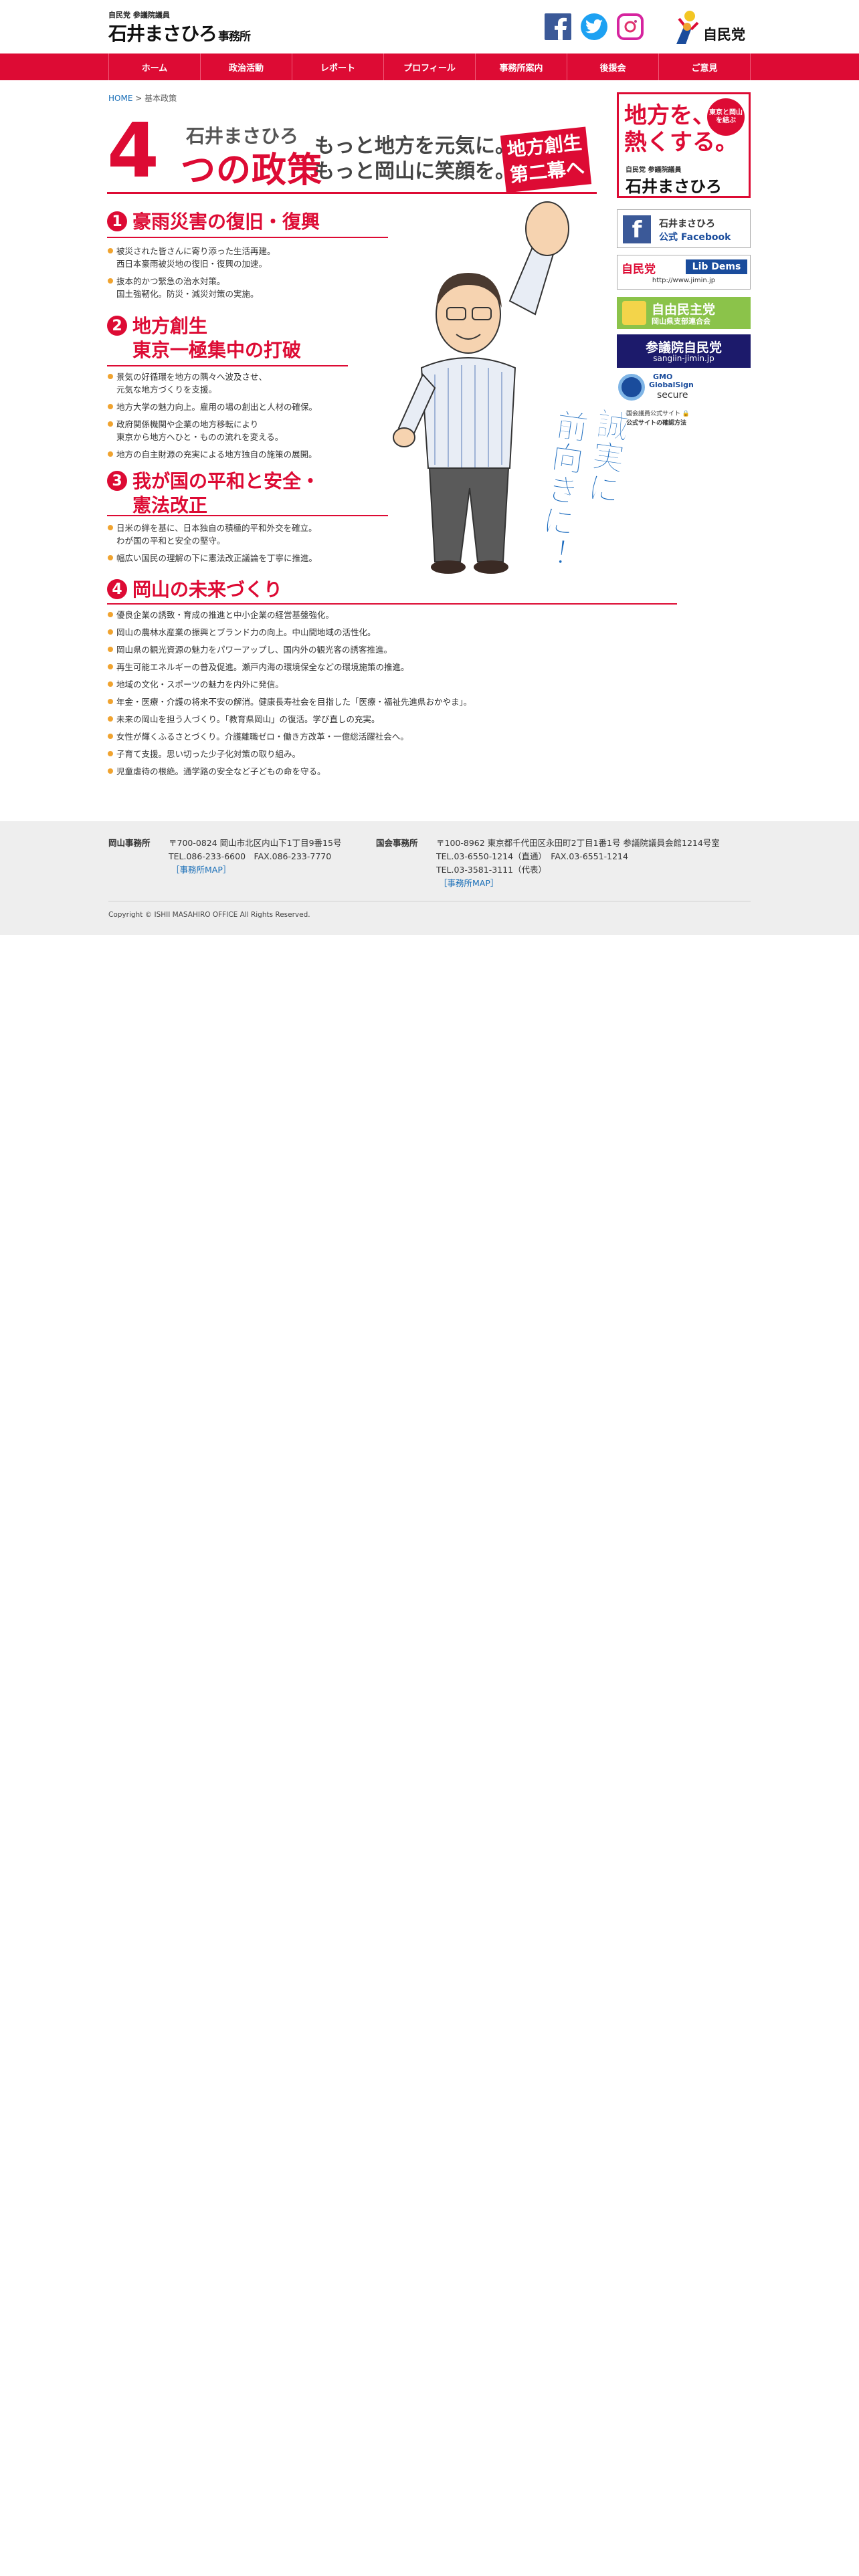  I want to click on list-item: 地方の自主財源の充実による地方独自の施策の展開。, so click(221, 454).